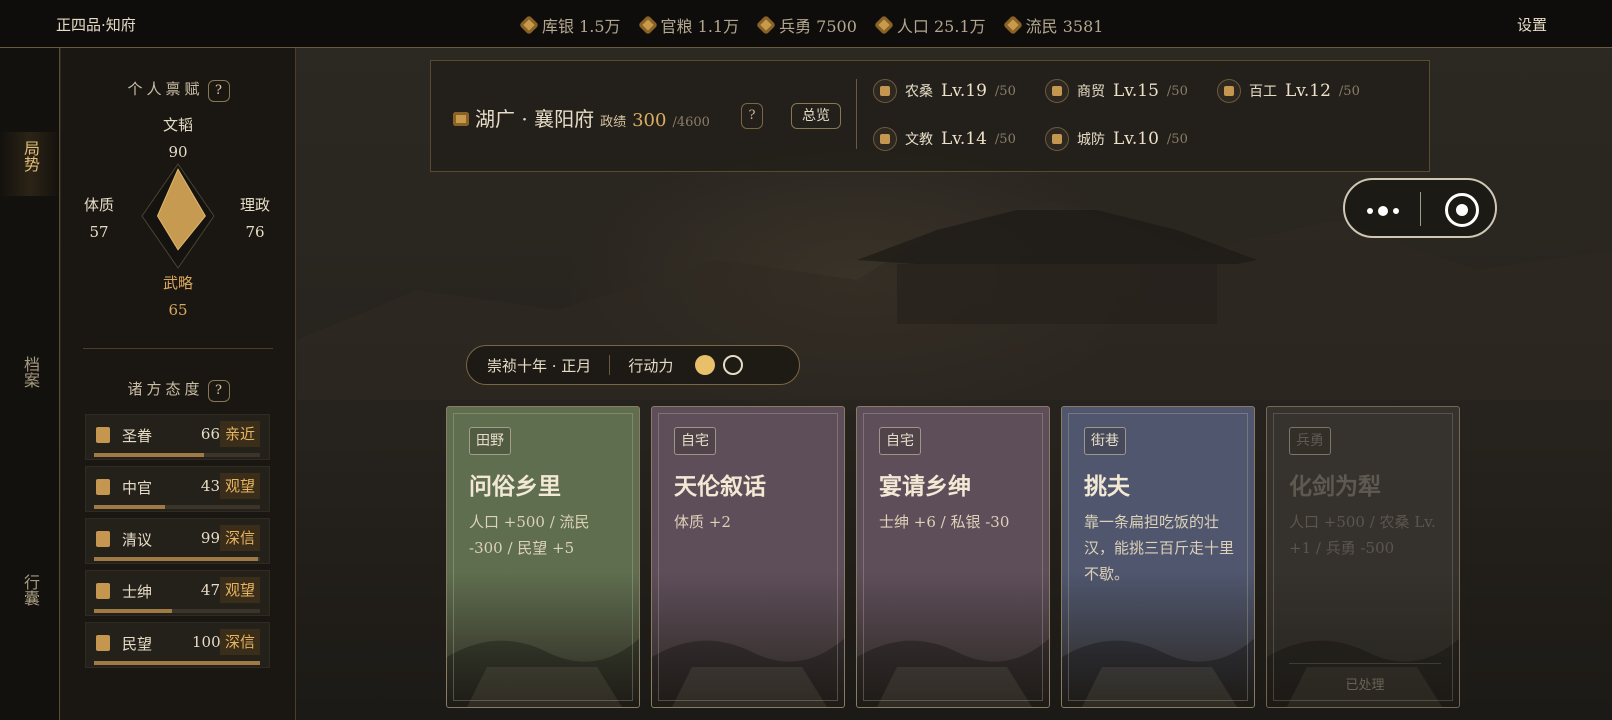  I want to click on attitude-name: 清议, so click(137, 540).